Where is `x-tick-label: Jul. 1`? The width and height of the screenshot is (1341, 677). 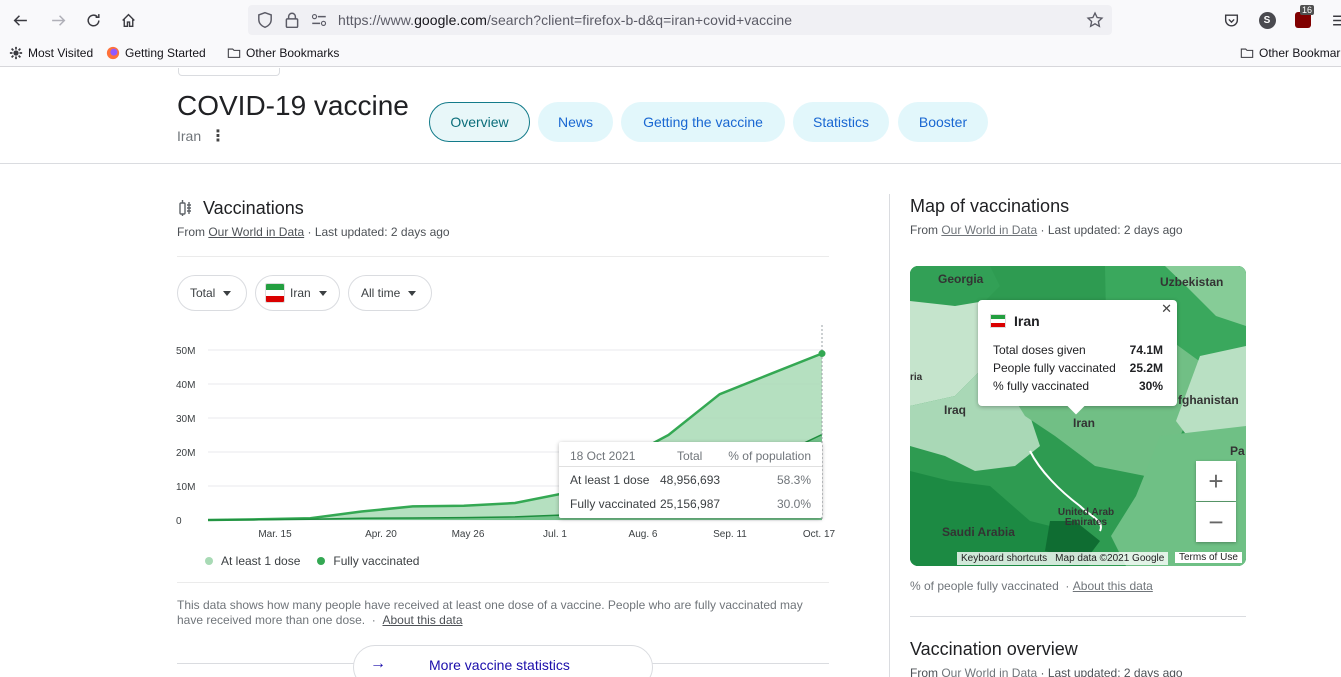
x-tick-label: Jul. 1 is located at coordinates (555, 534).